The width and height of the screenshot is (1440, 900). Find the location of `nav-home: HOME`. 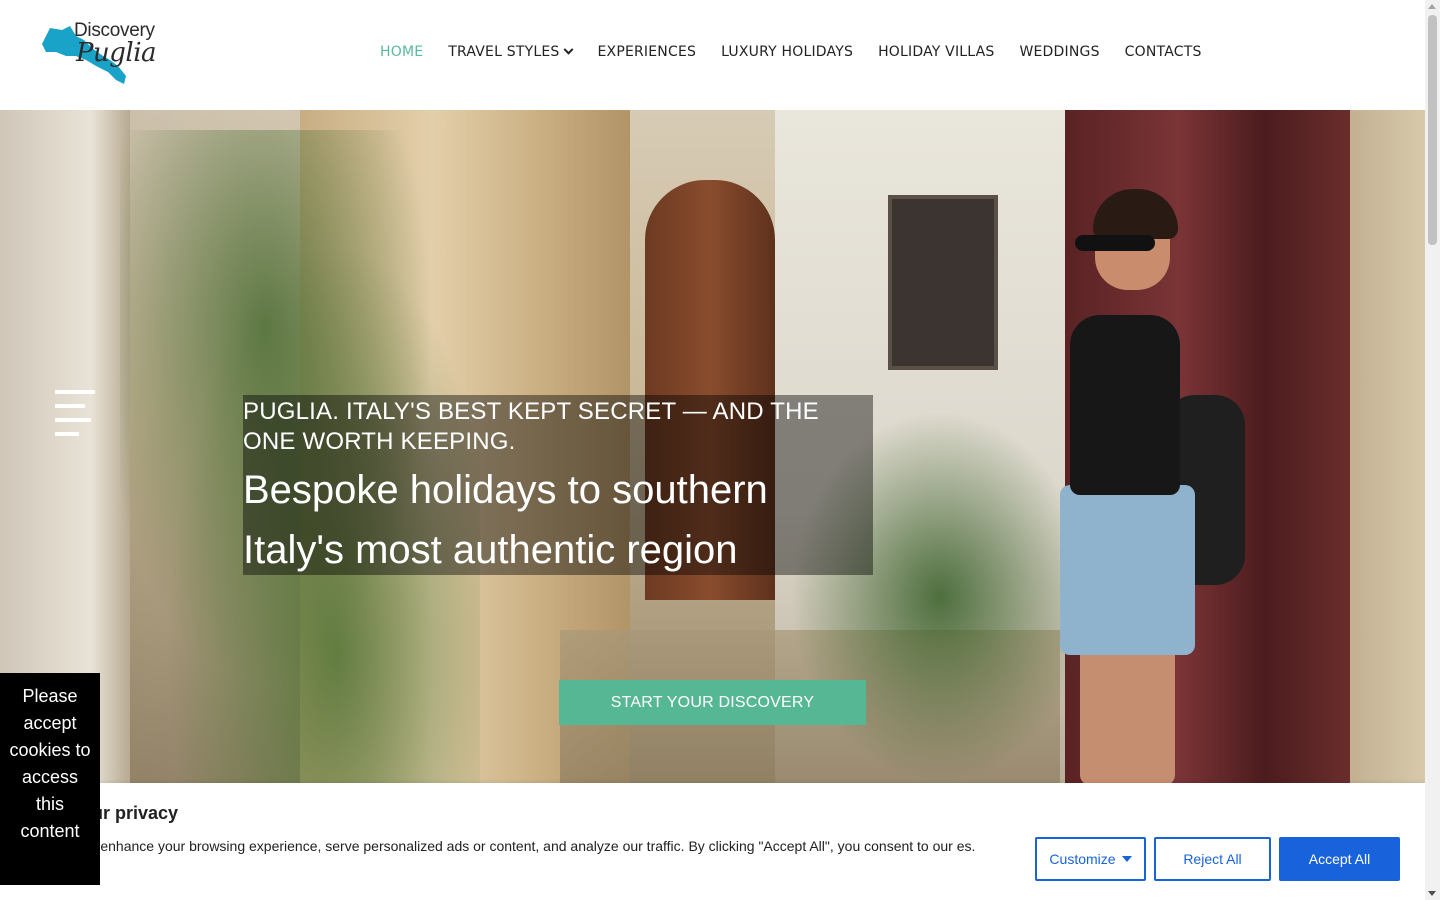

nav-home: HOME is located at coordinates (401, 52).